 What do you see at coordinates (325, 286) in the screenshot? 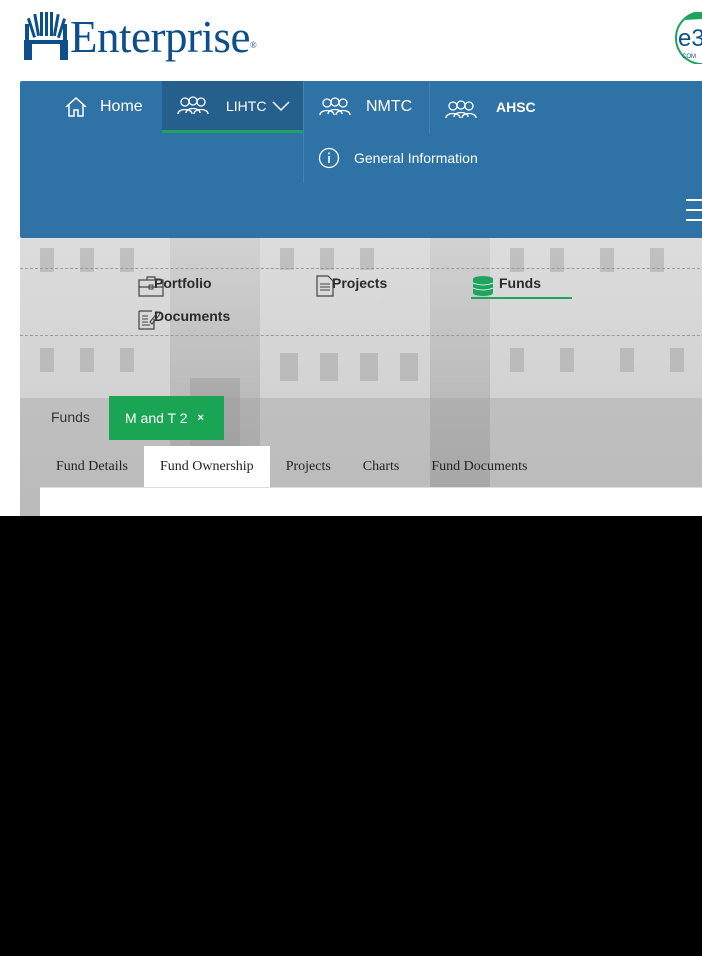
I see `document-icon` at bounding box center [325, 286].